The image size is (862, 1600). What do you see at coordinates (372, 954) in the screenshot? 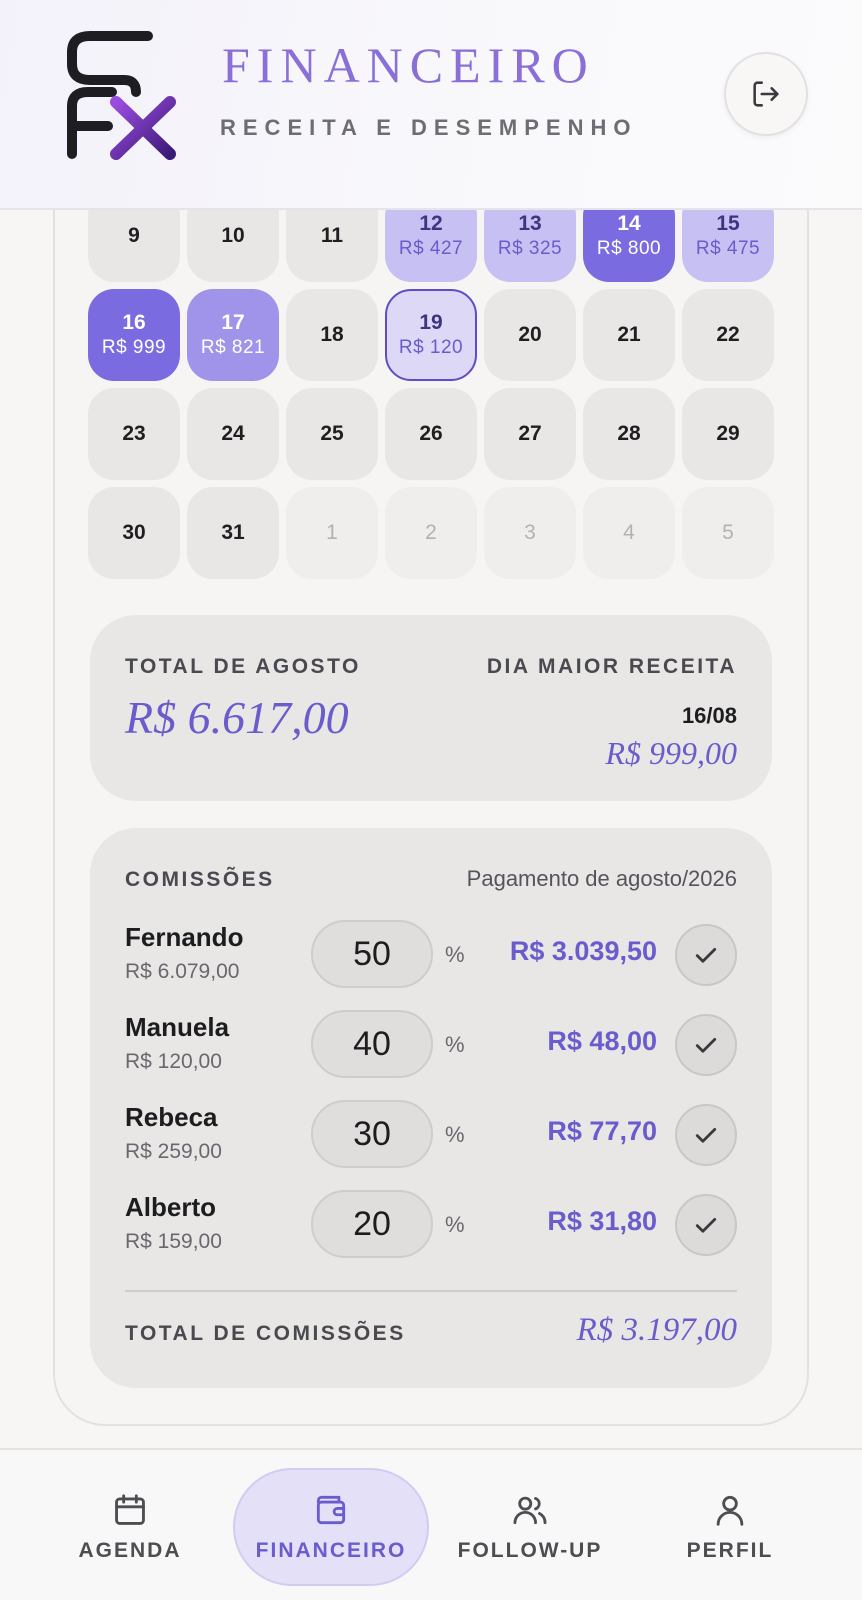
I see `commission-percent-input: 50` at bounding box center [372, 954].